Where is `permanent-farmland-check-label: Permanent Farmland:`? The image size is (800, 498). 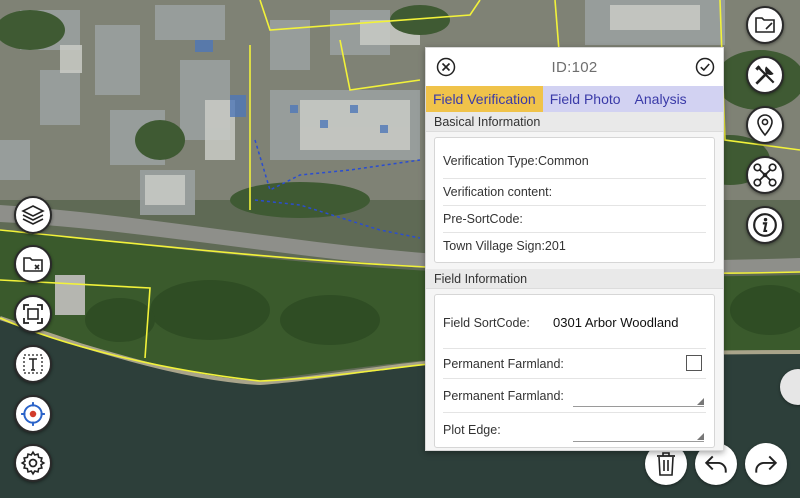
permanent-farmland-check-label: Permanent Farmland: is located at coordinates (503, 364).